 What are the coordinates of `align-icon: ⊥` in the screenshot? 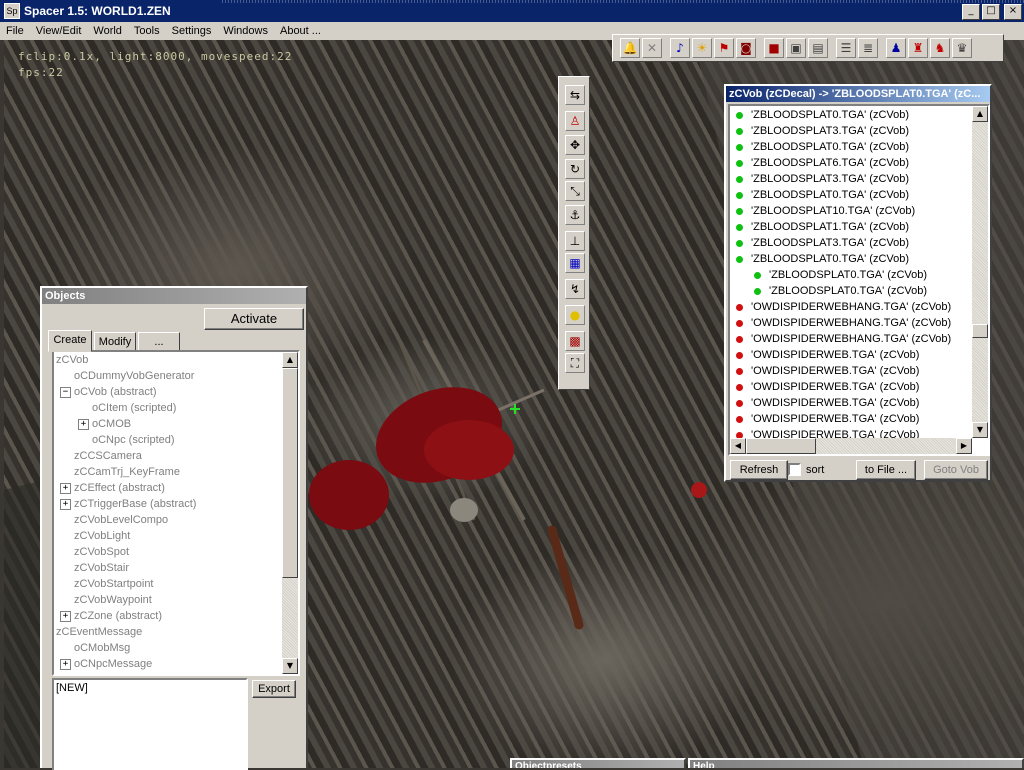 It's located at (575, 241).